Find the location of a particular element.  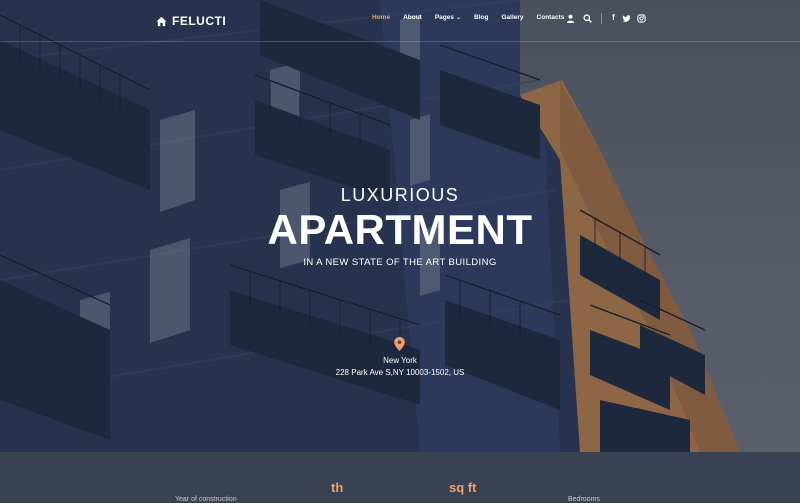

location-address: 228 Park Ave S,NY 10003-1502, US is located at coordinates (400, 372).